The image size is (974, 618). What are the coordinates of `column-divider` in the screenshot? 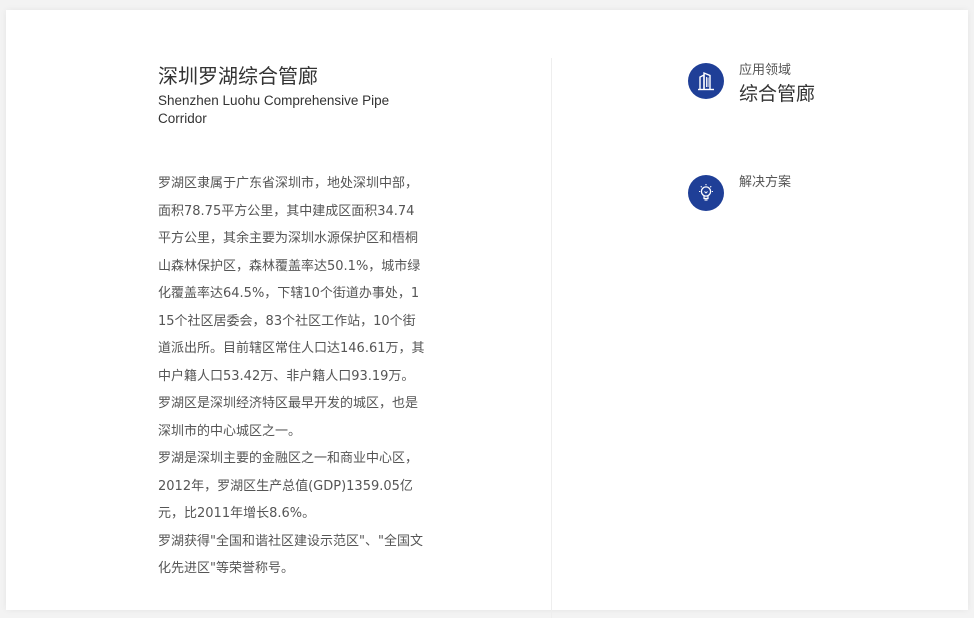 It's located at (551, 338).